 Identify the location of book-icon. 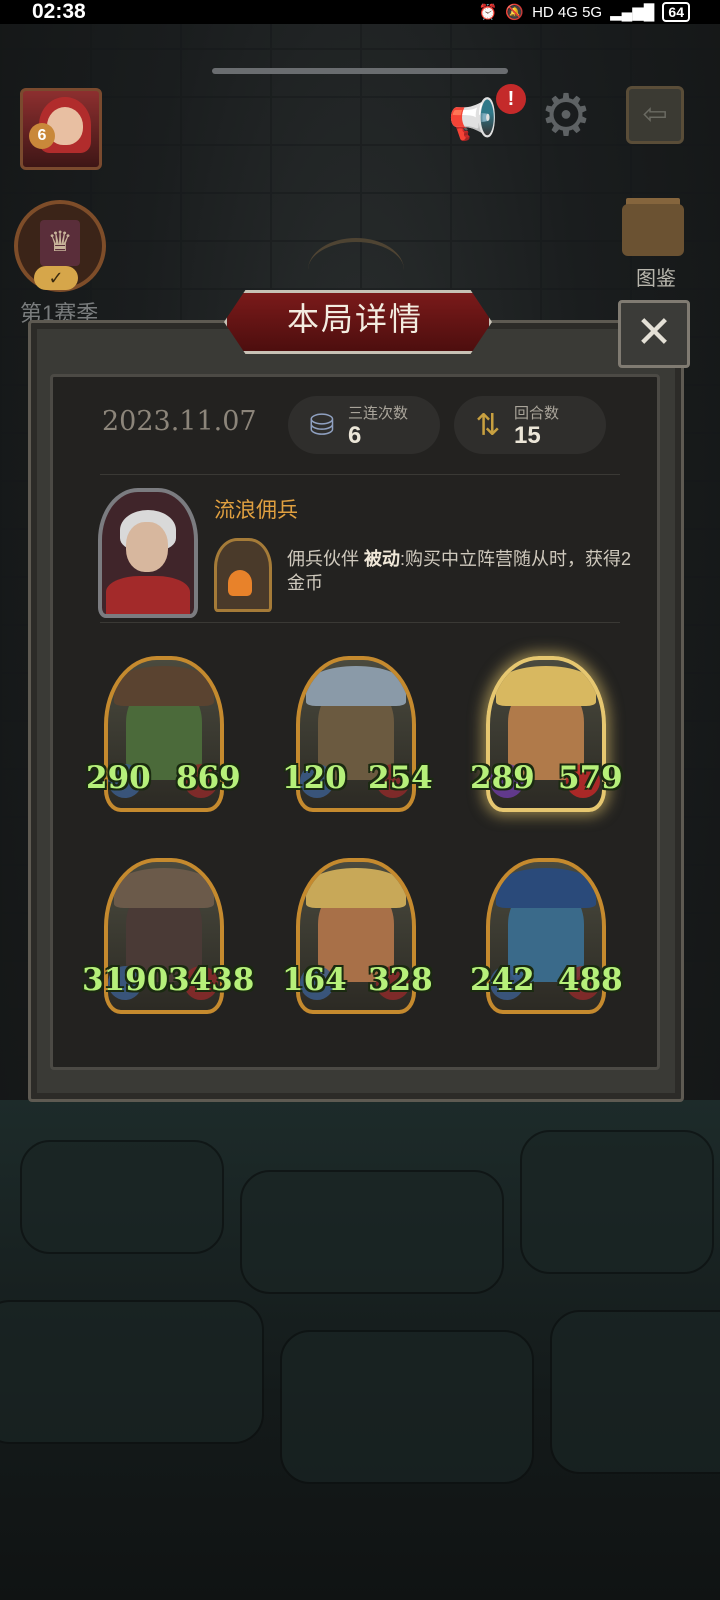
(653, 230).